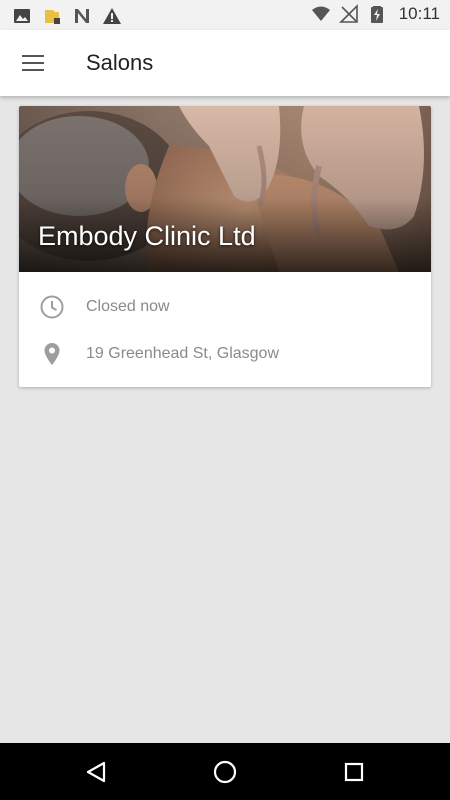  What do you see at coordinates (112, 16) in the screenshot?
I see `warning-icon` at bounding box center [112, 16].